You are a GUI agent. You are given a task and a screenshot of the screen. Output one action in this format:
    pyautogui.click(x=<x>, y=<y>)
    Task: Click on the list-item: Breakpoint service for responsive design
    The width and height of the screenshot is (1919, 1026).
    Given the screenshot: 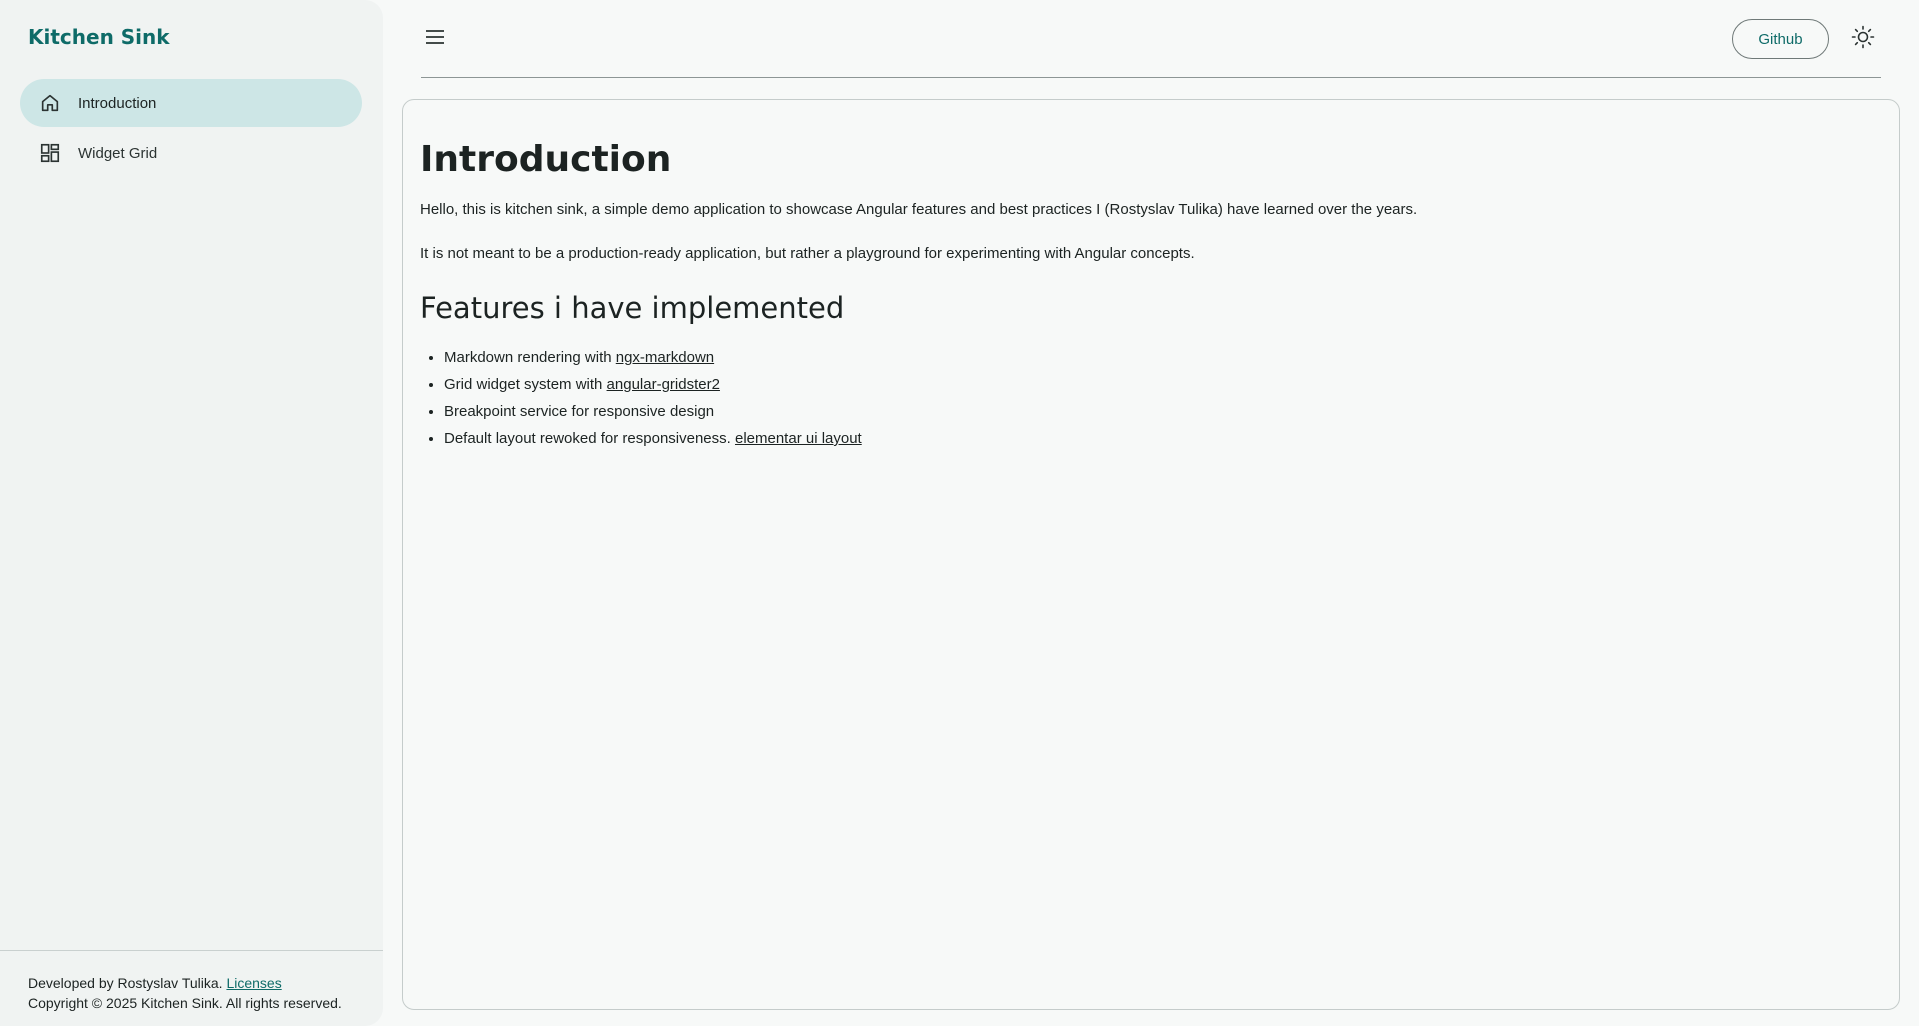 What is the action you would take?
    pyautogui.click(x=653, y=411)
    